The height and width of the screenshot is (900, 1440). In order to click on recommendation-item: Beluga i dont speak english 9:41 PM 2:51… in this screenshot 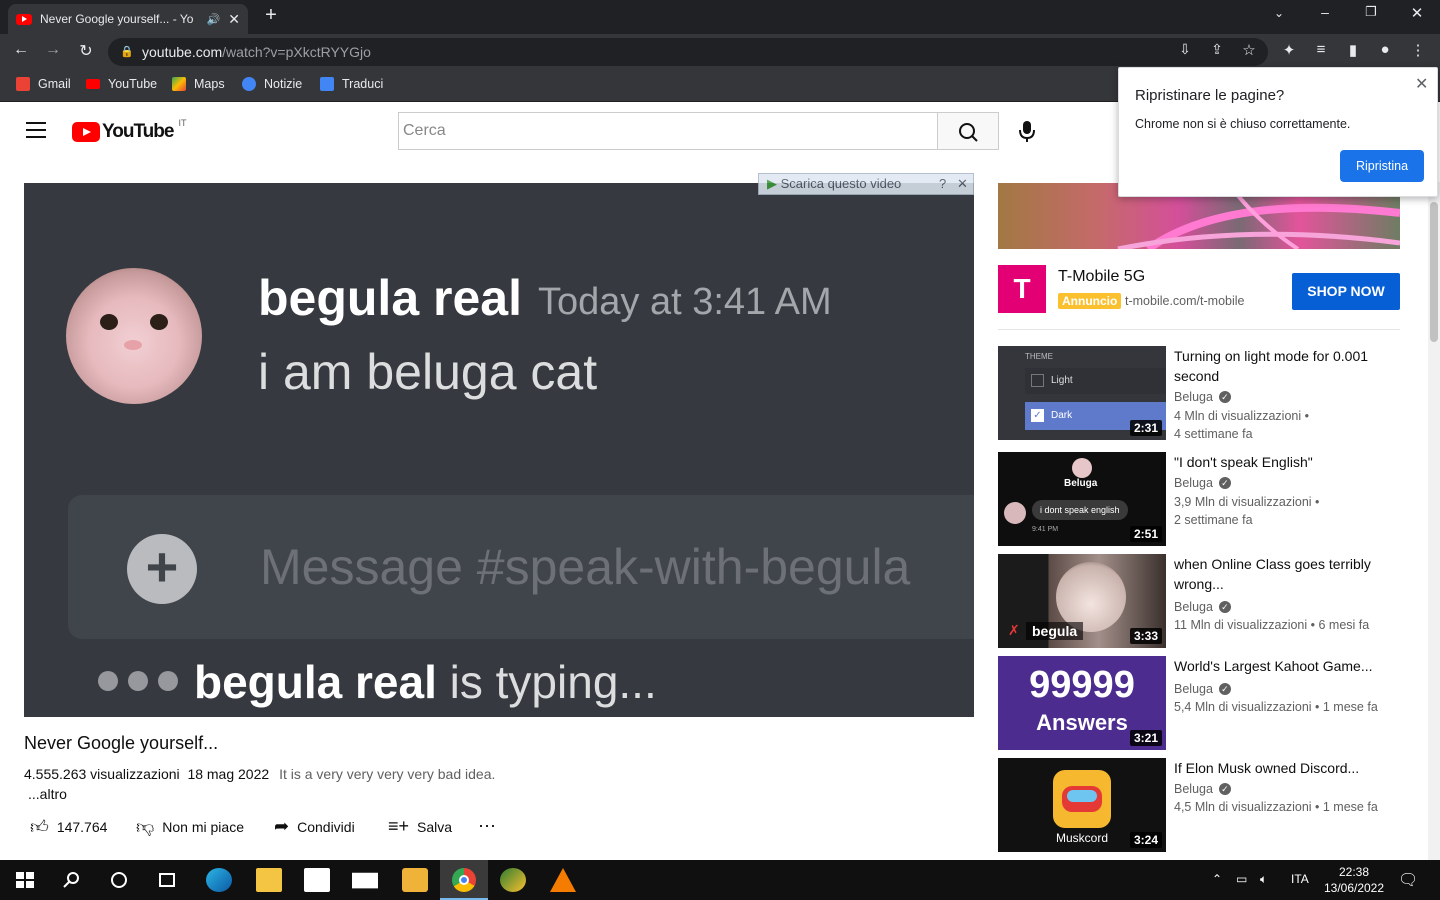, I will do `click(1199, 499)`.